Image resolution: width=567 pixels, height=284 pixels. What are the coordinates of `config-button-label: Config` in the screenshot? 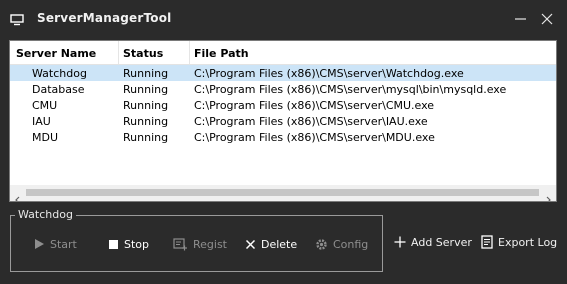 It's located at (351, 244).